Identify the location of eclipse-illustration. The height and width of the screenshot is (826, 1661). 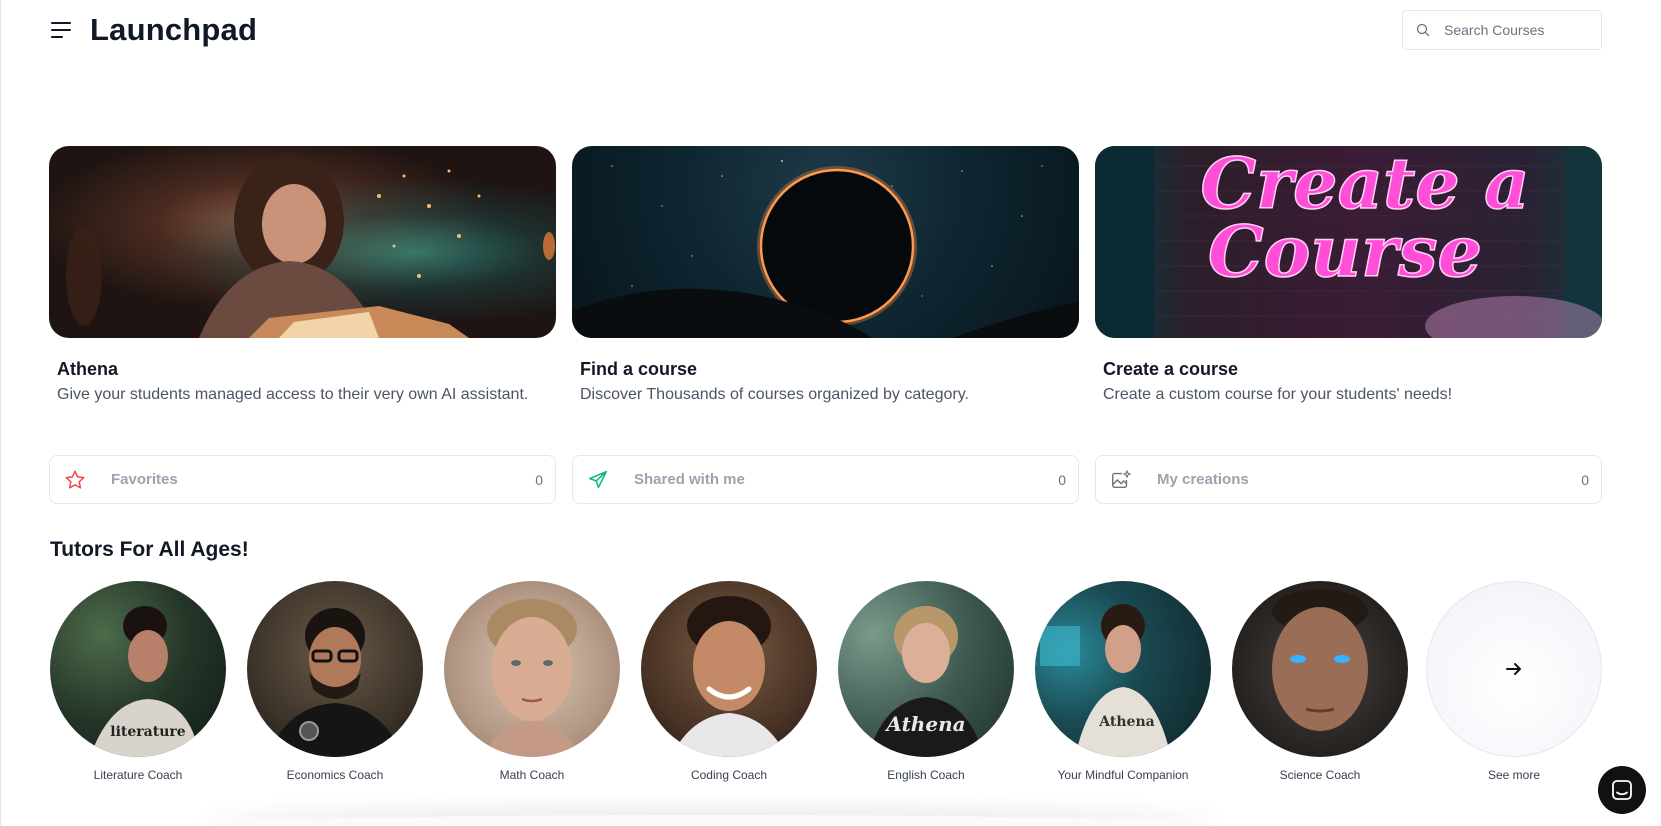
(825, 249).